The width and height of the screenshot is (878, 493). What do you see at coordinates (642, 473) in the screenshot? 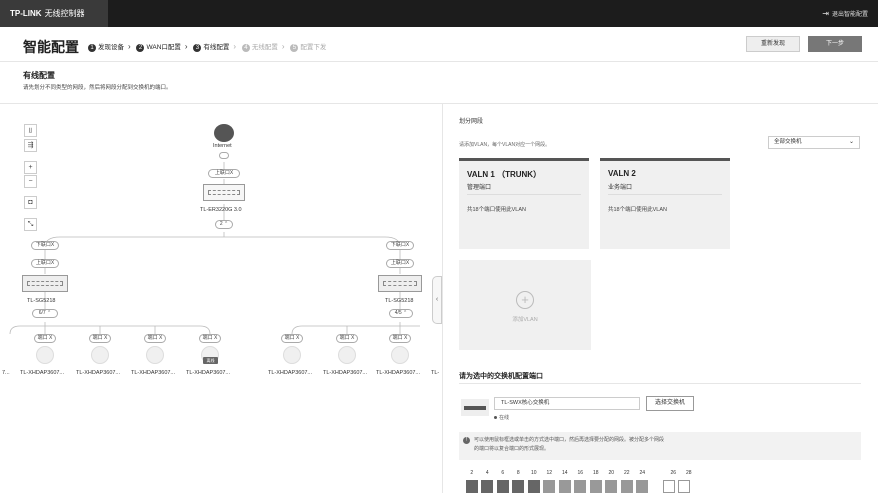
I see `port-number: 24` at bounding box center [642, 473].